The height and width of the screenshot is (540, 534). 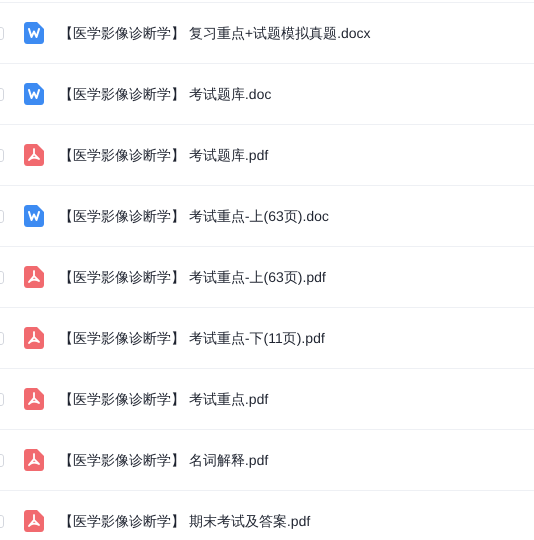 I want to click on file-name: 【医学影像诊断学】 复习重点+试题模拟真题.docx, so click(x=215, y=33).